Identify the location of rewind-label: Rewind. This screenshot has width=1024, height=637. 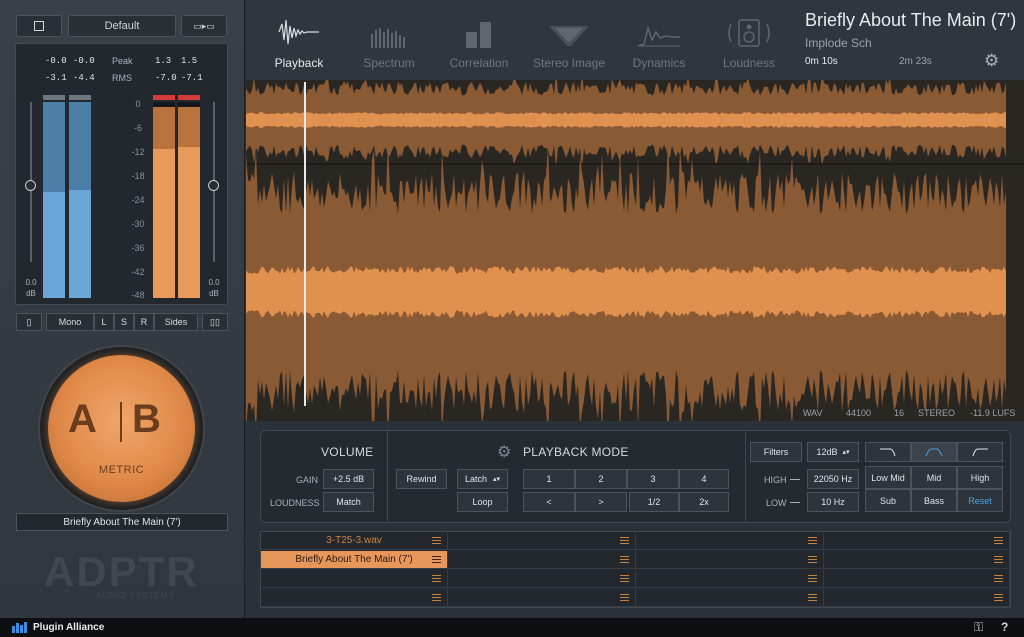
(421, 479).